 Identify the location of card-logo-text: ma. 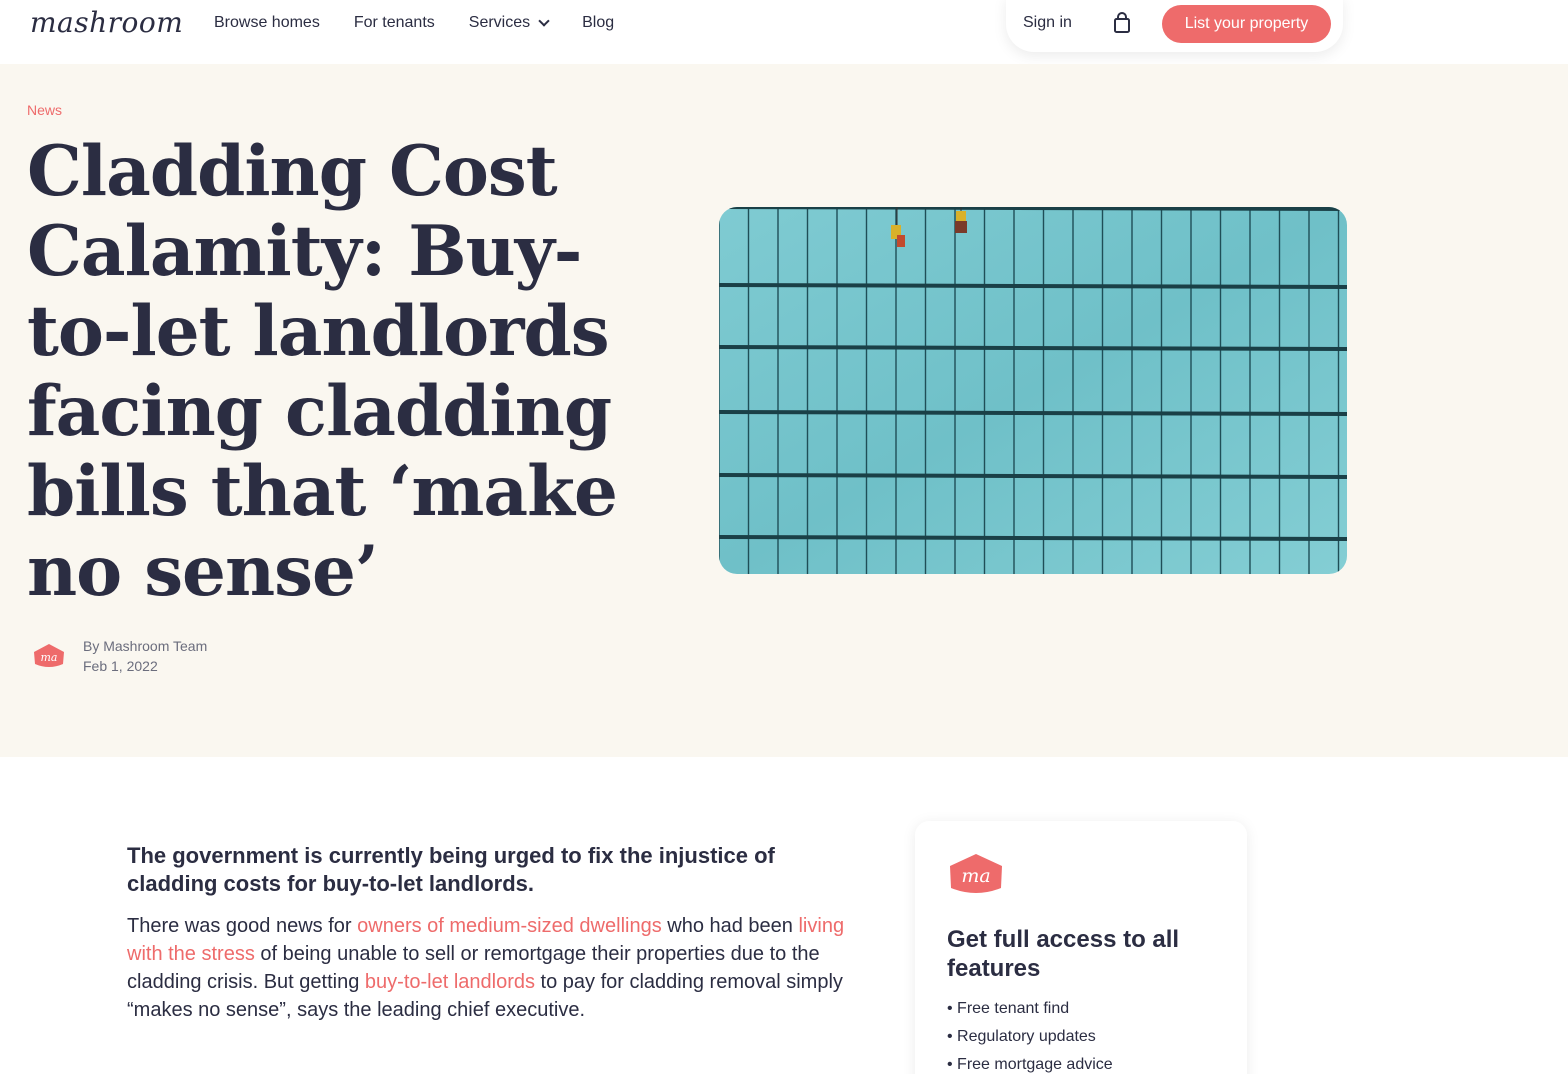
(975, 876).